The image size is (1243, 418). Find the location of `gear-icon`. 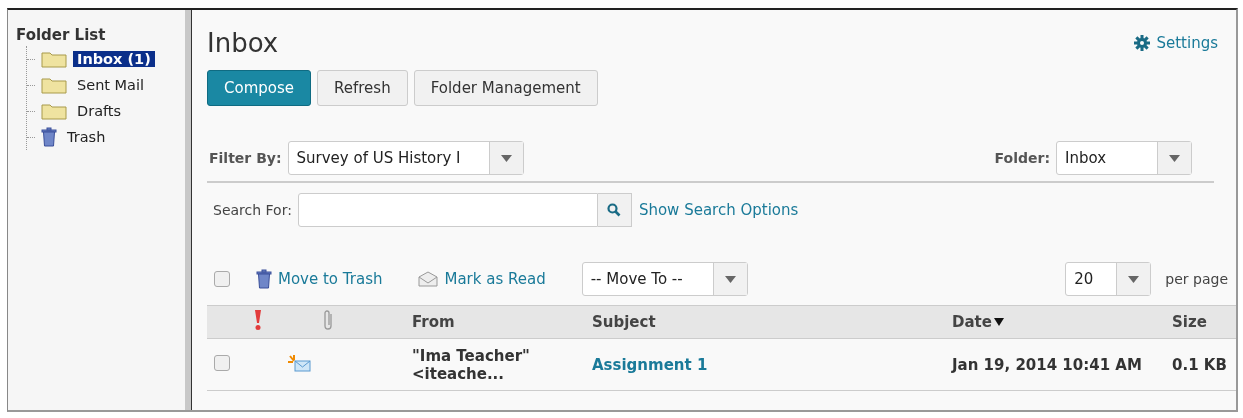

gear-icon is located at coordinates (1142, 43).